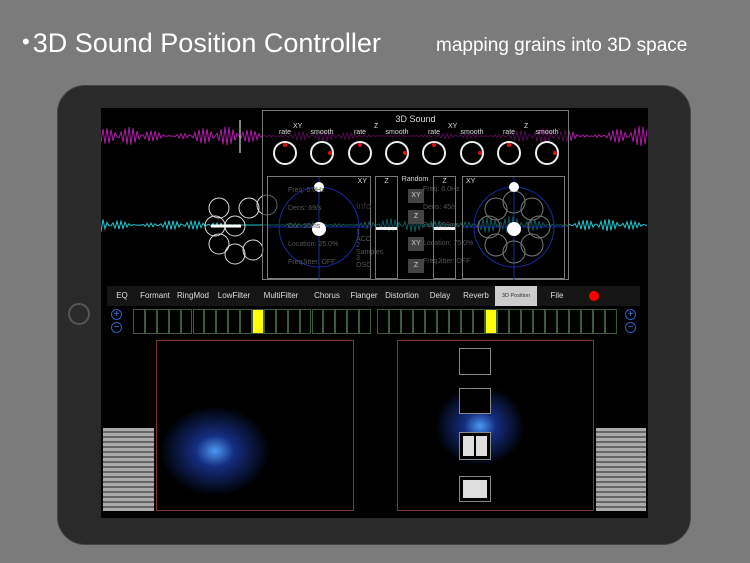  Describe the element at coordinates (255, 425) in the screenshot. I see `left-particle-pad` at that location.